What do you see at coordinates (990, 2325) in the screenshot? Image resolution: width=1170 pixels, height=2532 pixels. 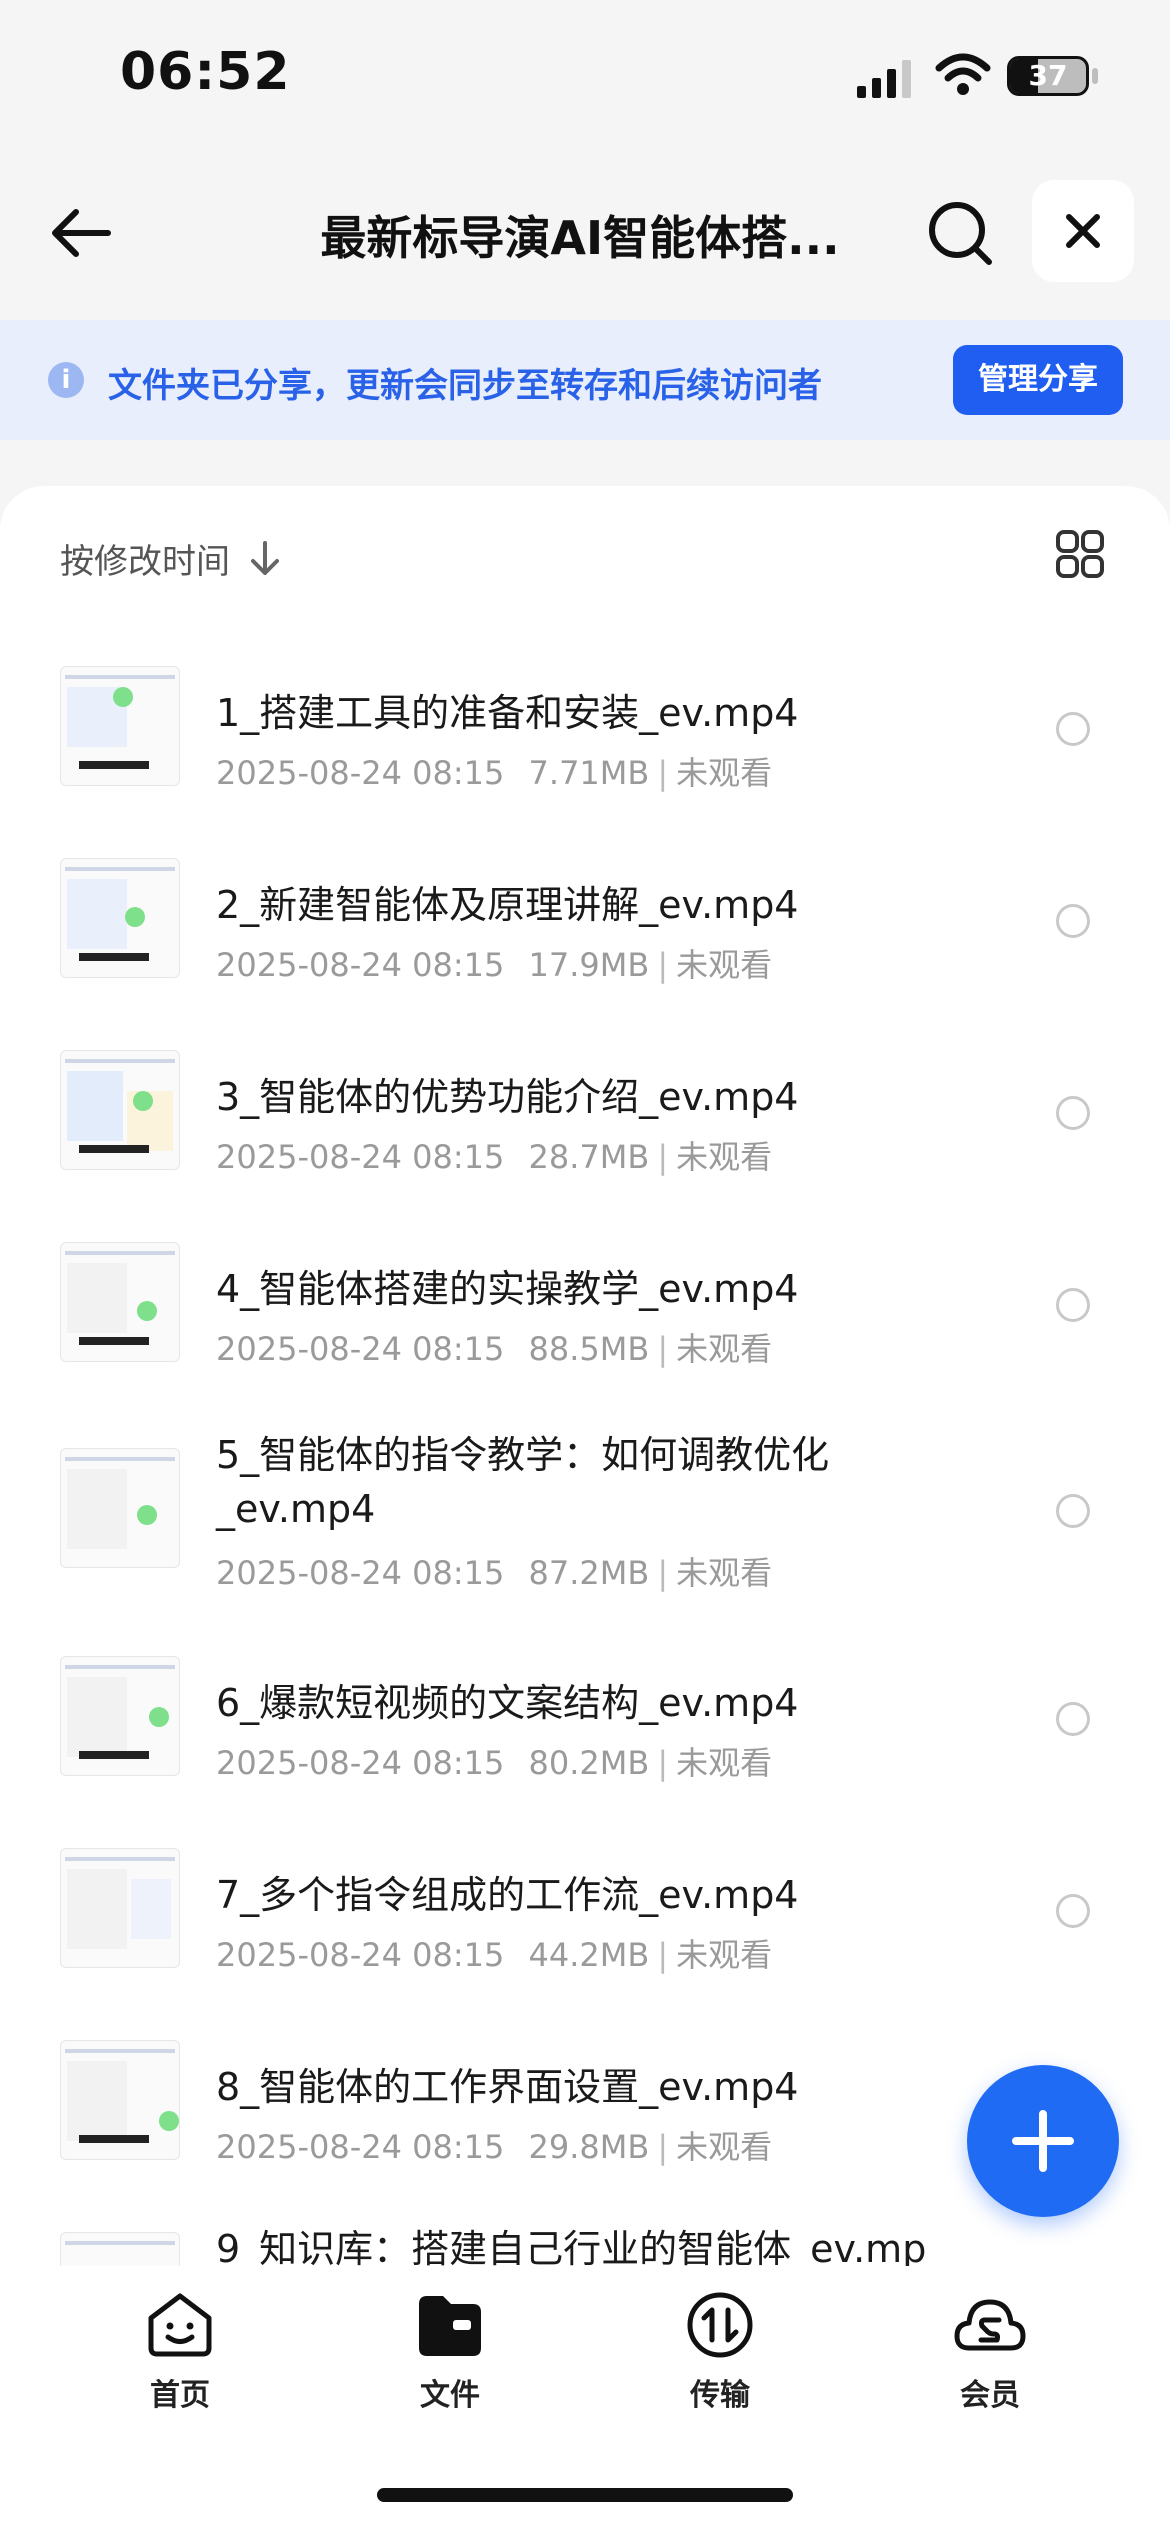 I see `vip-cloud-icon` at bounding box center [990, 2325].